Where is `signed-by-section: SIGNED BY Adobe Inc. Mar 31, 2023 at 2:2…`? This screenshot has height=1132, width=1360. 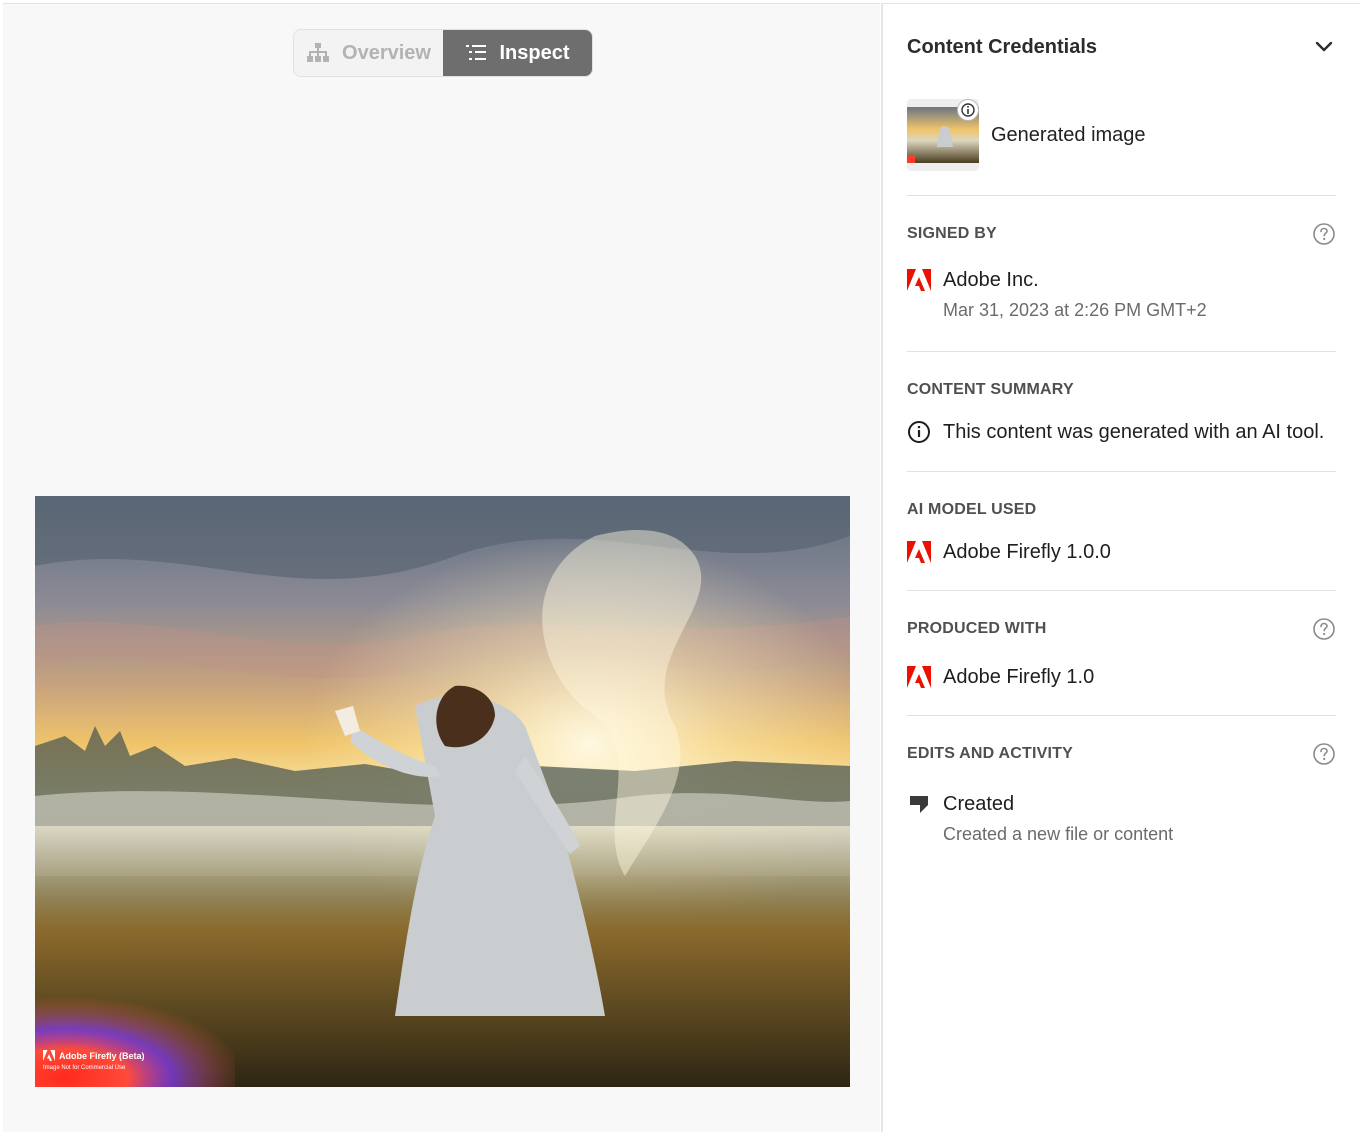 signed-by-section: SIGNED BY Adobe Inc. Mar 31, 2023 at 2:2… is located at coordinates (1121, 258).